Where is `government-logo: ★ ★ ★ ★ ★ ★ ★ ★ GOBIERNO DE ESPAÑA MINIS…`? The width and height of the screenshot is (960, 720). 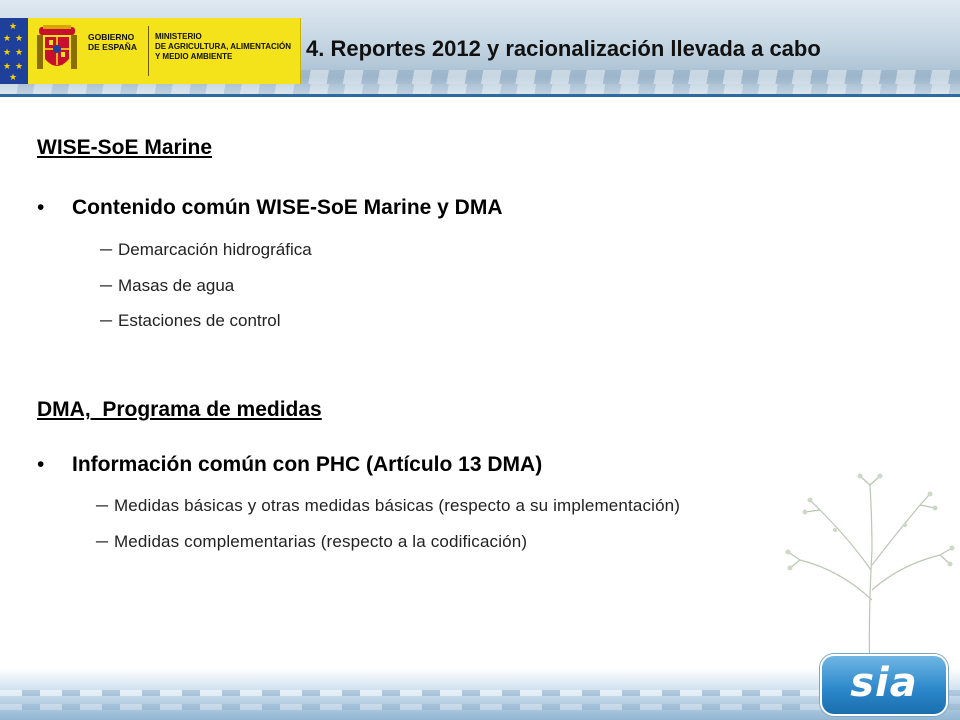
government-logo: ★ ★ ★ ★ ★ ★ ★ ★ GOBIERNO DE ESPAÑA MINIS… is located at coordinates (150, 51).